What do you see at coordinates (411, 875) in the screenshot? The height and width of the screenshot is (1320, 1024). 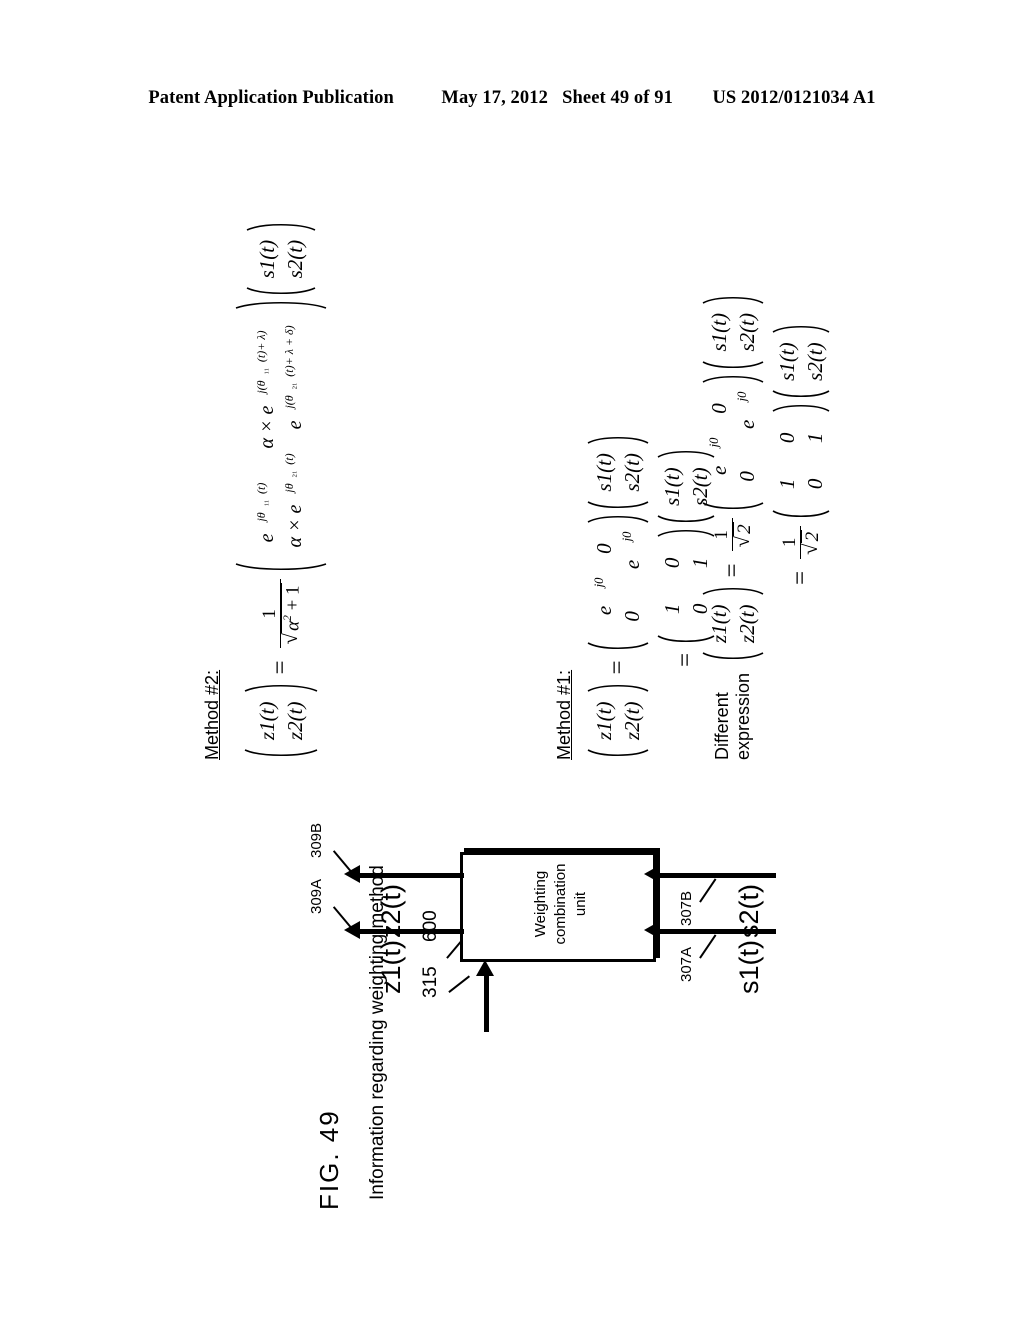 I see `output-line-z2` at bounding box center [411, 875].